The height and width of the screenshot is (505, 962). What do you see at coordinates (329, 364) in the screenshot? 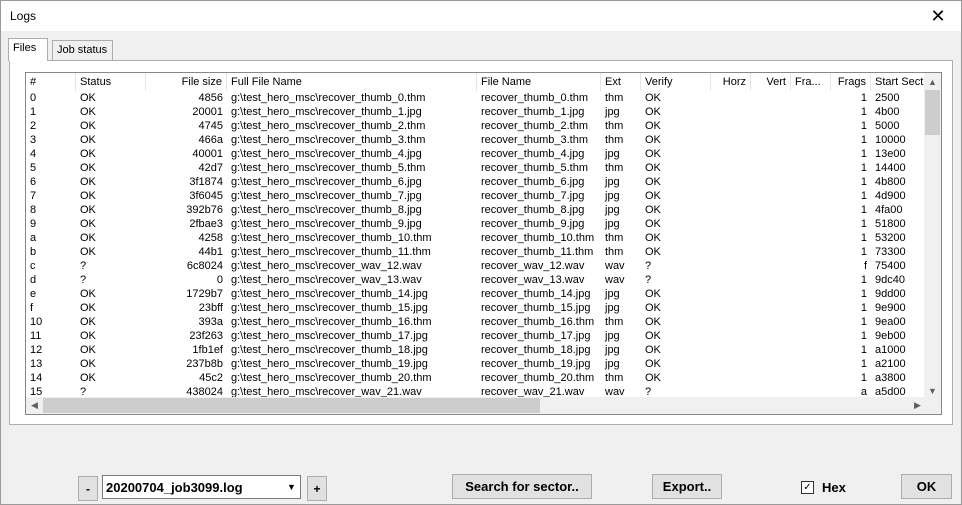
I see `col-full-file-name-cell: g:\test_hero_msc\recover_thumb_19.jpg` at bounding box center [329, 364].